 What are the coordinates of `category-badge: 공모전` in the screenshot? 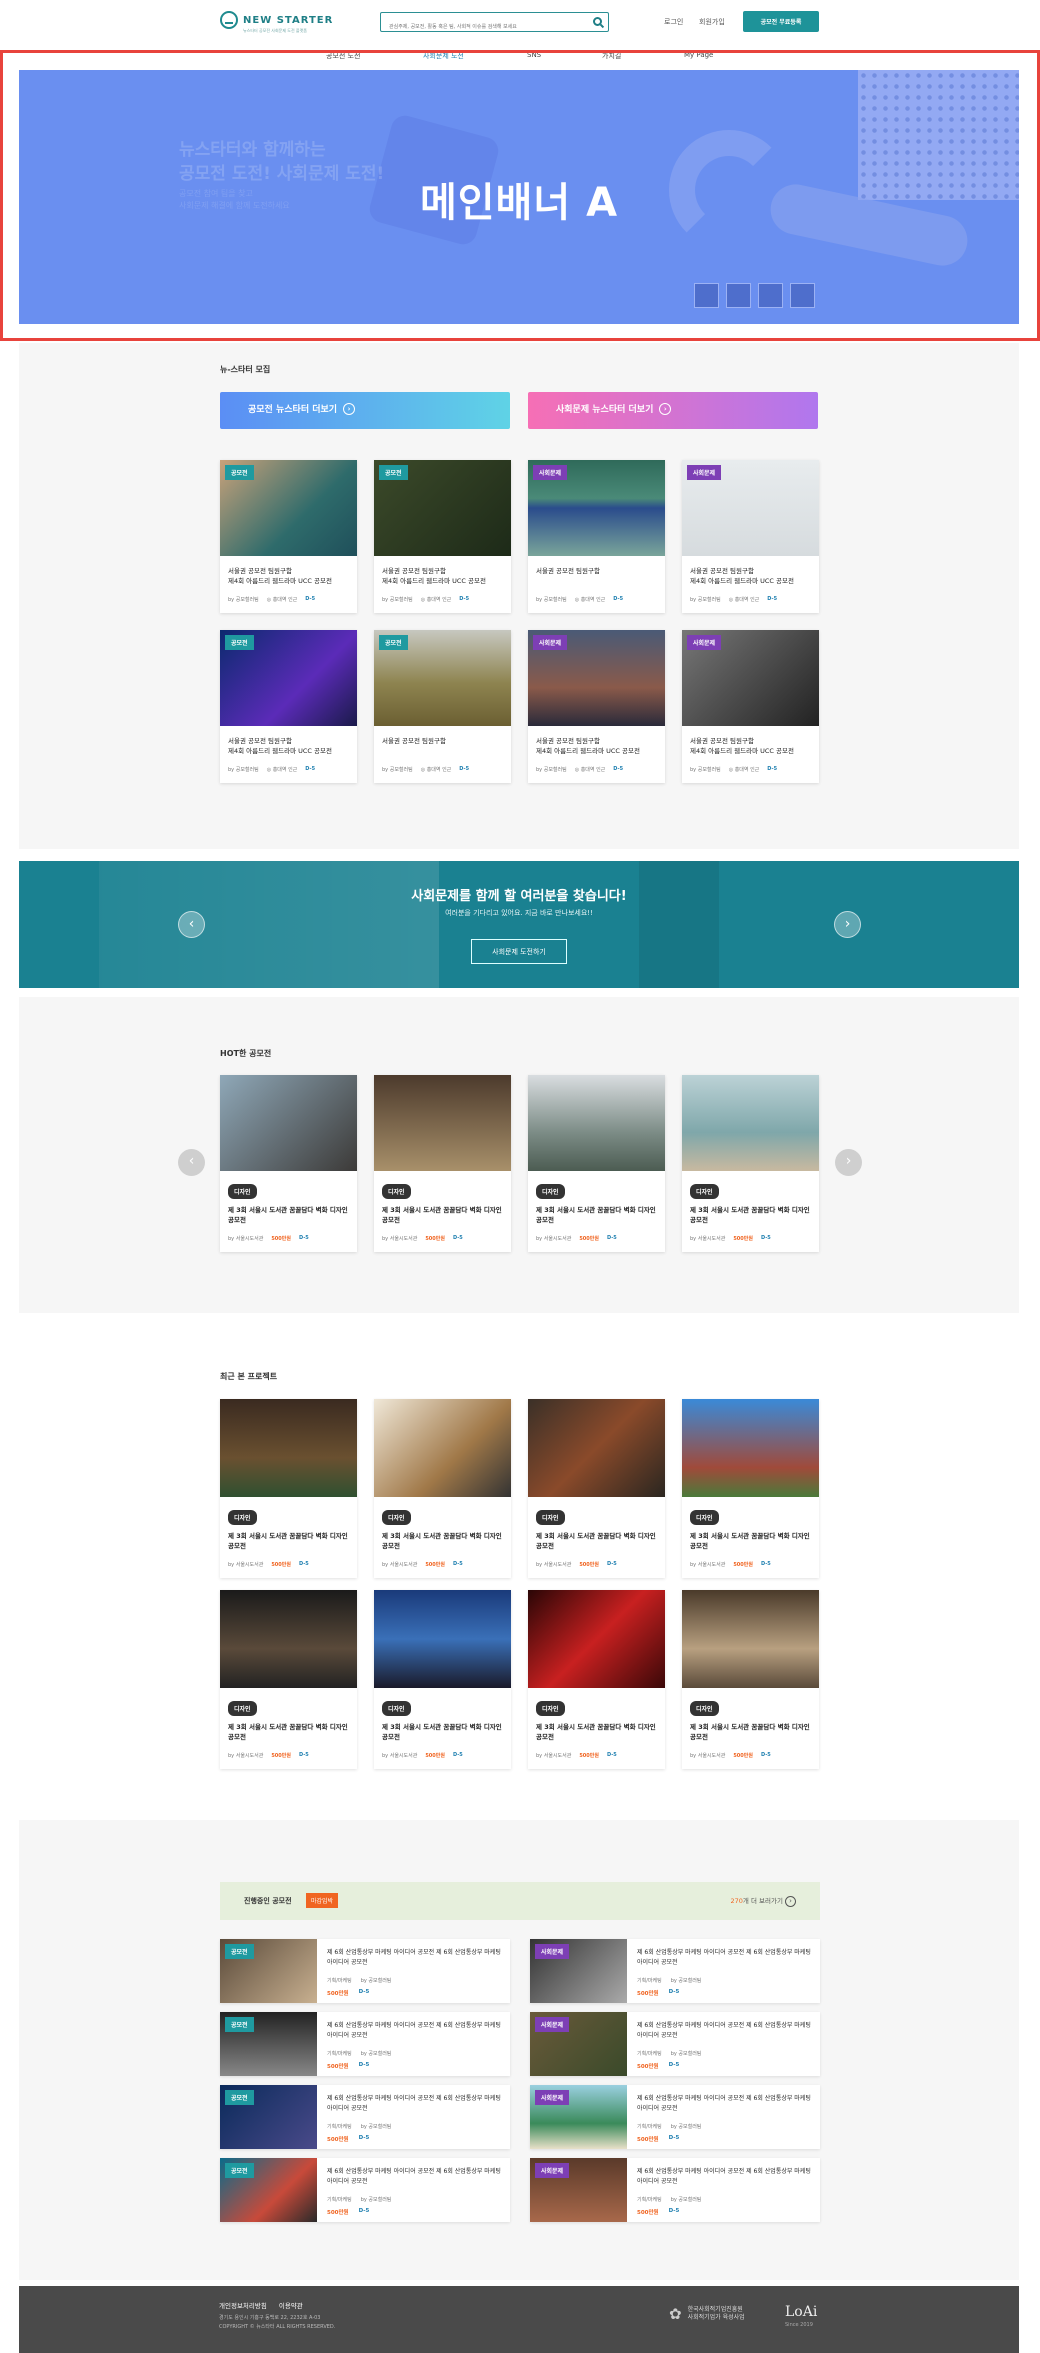 It's located at (239, 2024).